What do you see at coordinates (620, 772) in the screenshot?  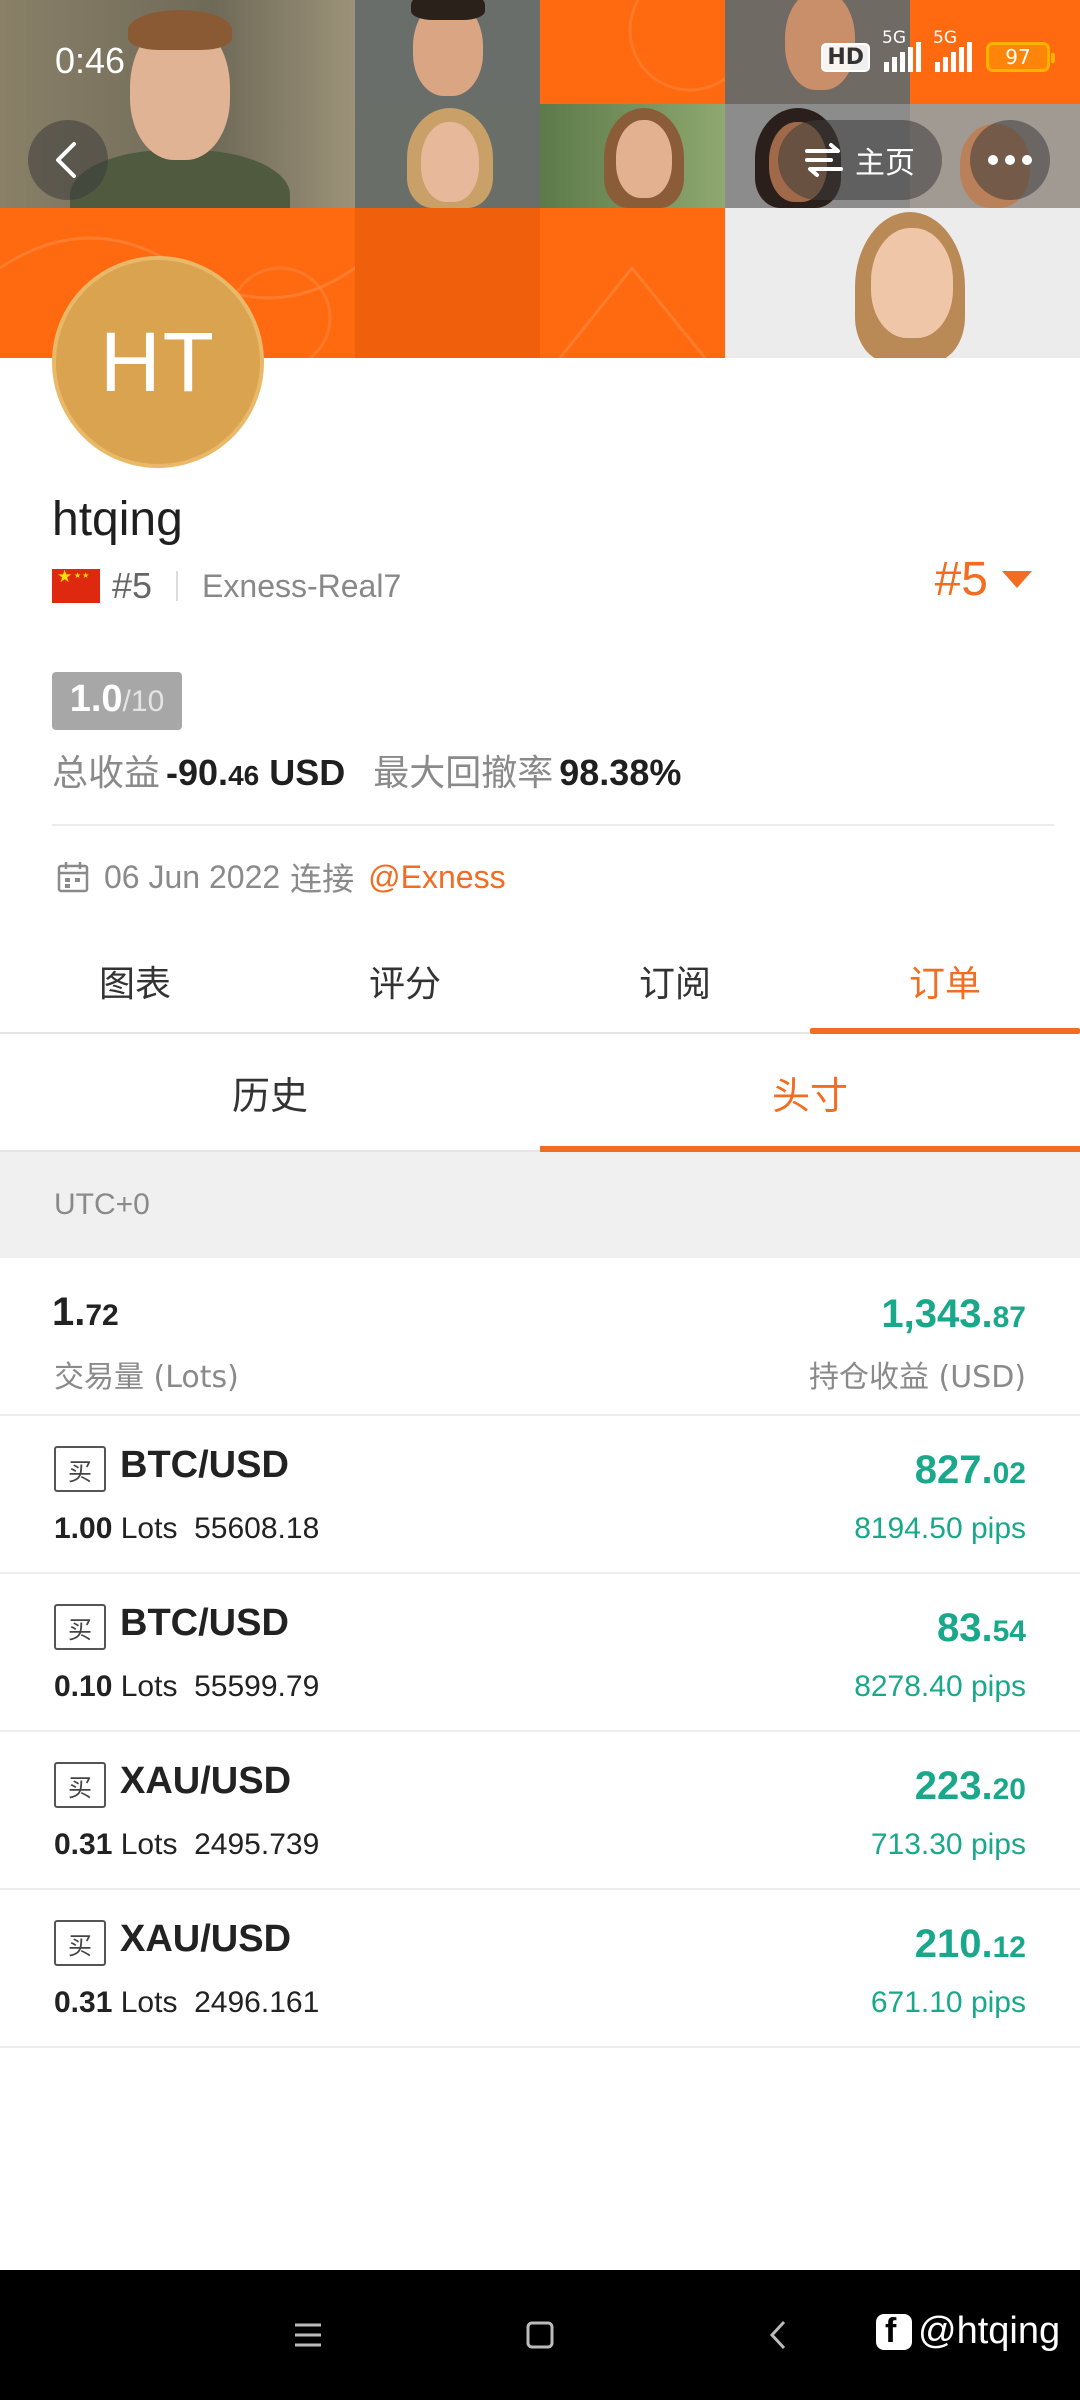 I see `max-drawdown-value: 98.38%` at bounding box center [620, 772].